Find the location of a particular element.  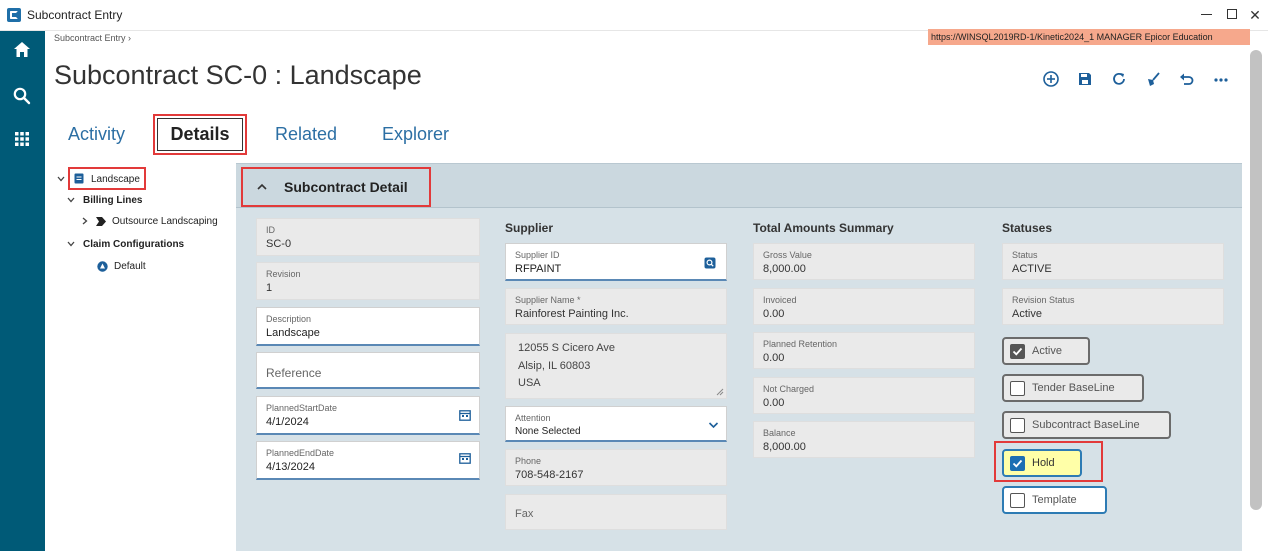

action-toolbar is located at coordinates (1140, 80).